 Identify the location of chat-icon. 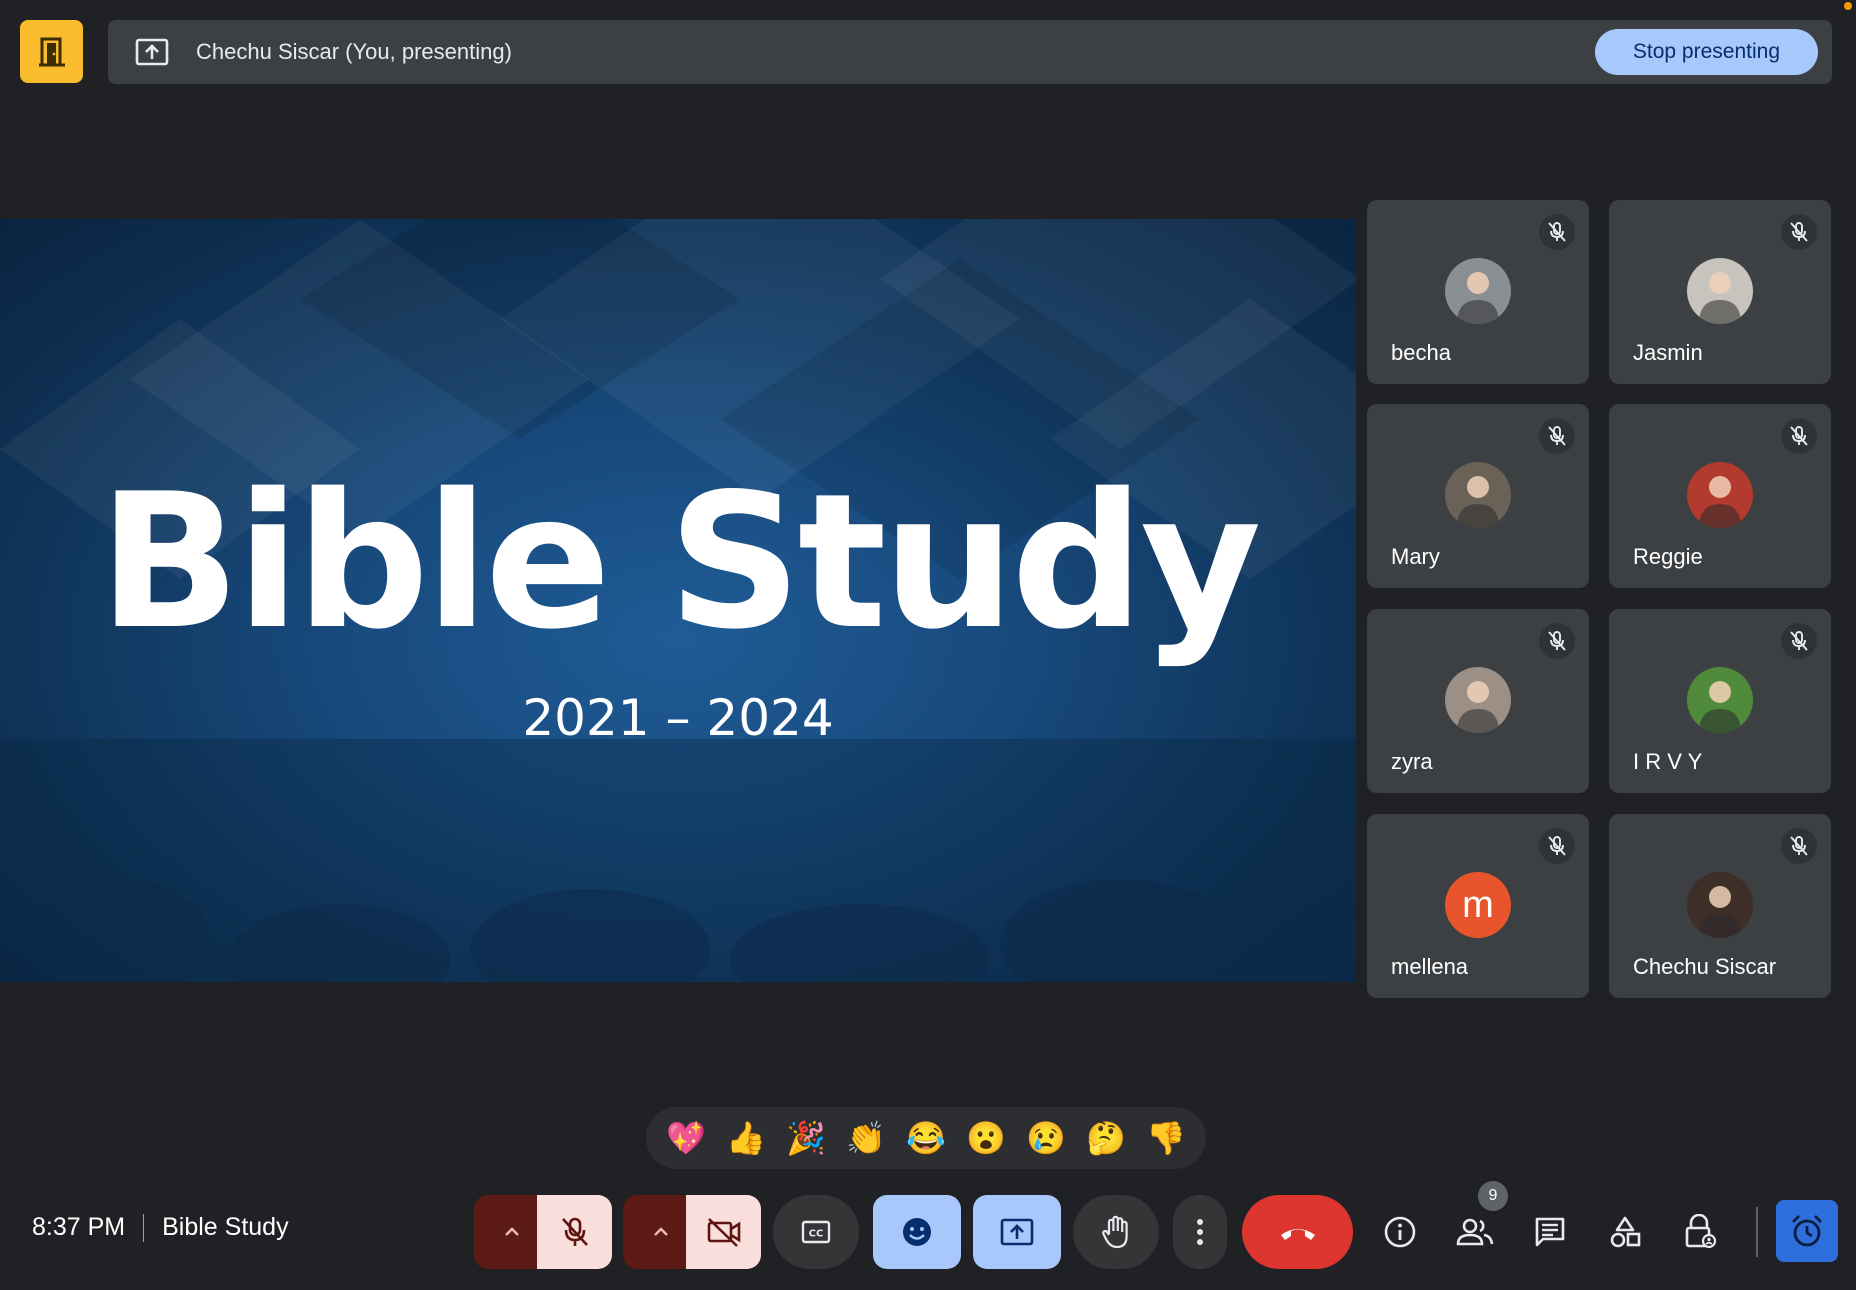
(1550, 1232).